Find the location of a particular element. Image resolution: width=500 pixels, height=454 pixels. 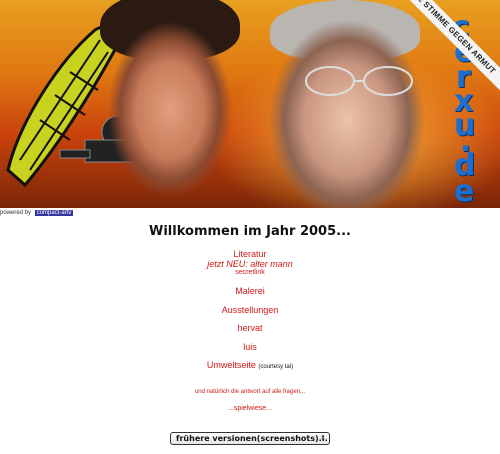

powered-by-link: compact-artv is located at coordinates (54, 213).